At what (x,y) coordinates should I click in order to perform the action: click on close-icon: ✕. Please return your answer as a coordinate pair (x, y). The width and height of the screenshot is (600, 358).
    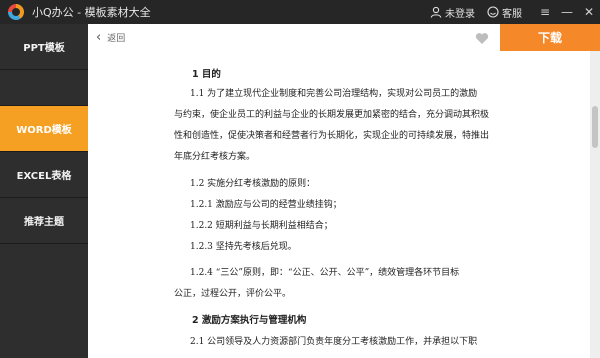
    Looking at the image, I should click on (589, 12).